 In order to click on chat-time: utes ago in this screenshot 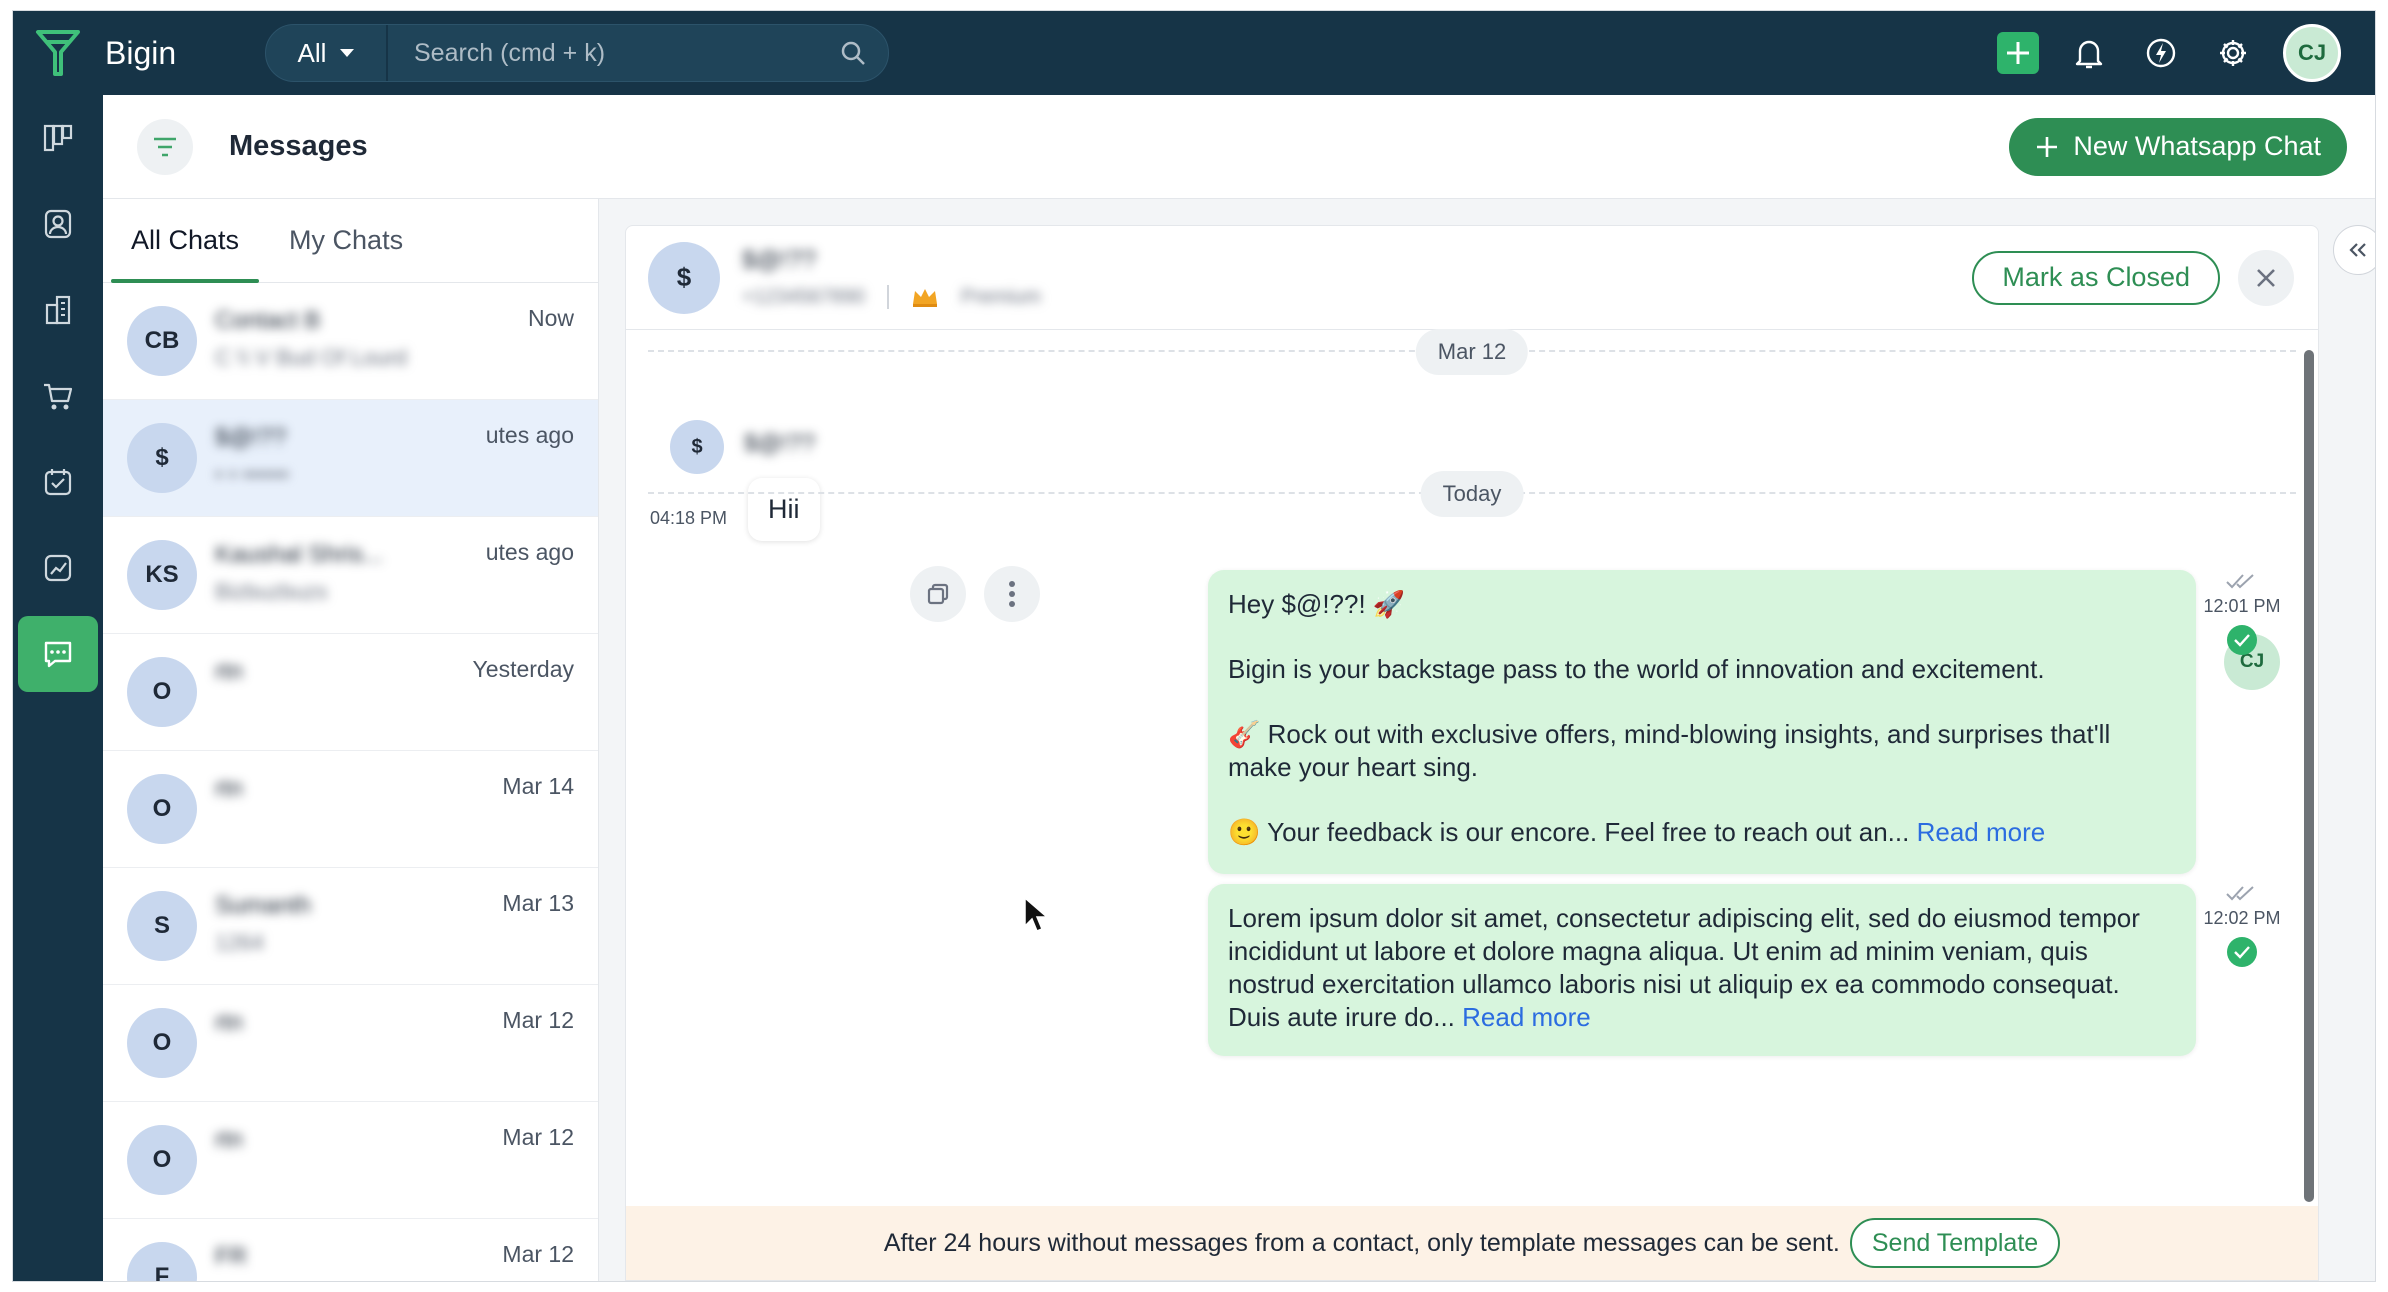, I will do `click(529, 552)`.